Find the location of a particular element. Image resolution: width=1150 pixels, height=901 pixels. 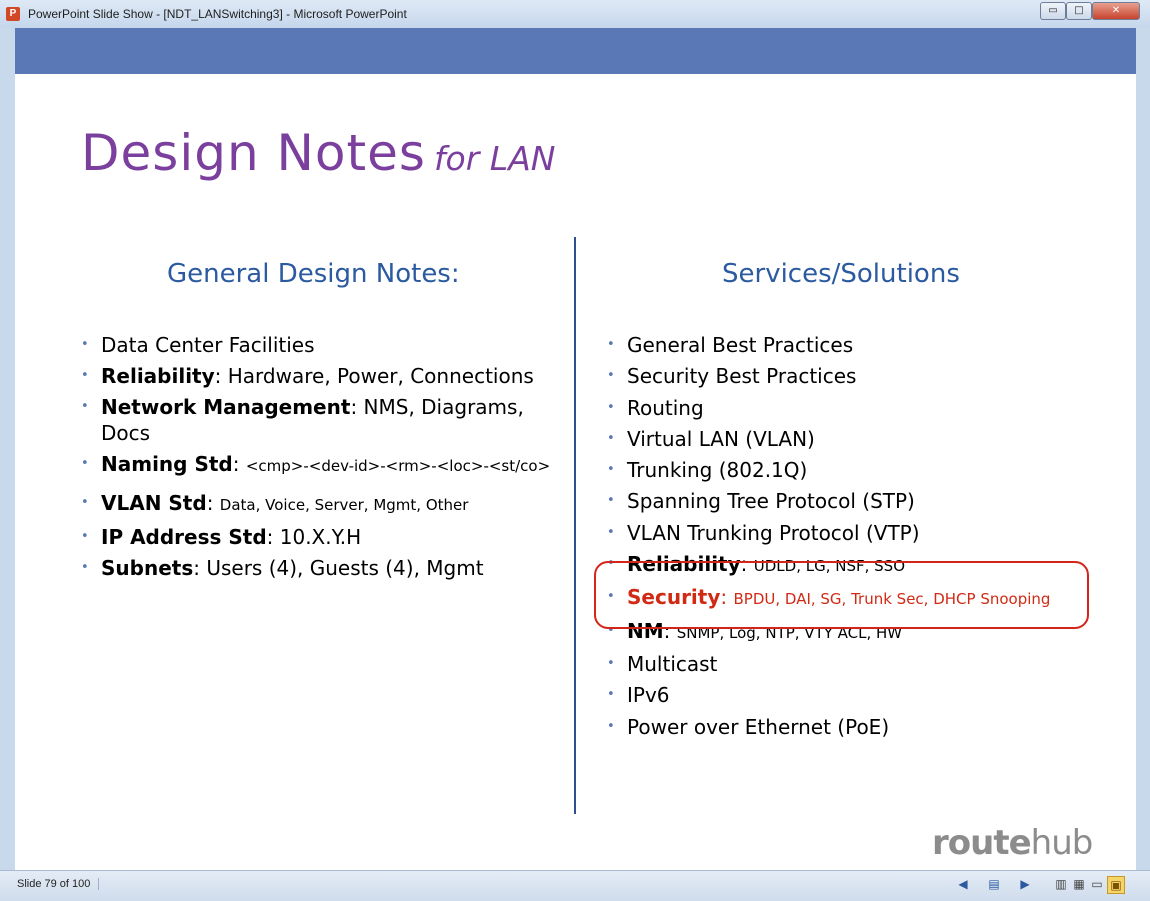

previous-slide-icon: ◀ is located at coordinates (963, 884).